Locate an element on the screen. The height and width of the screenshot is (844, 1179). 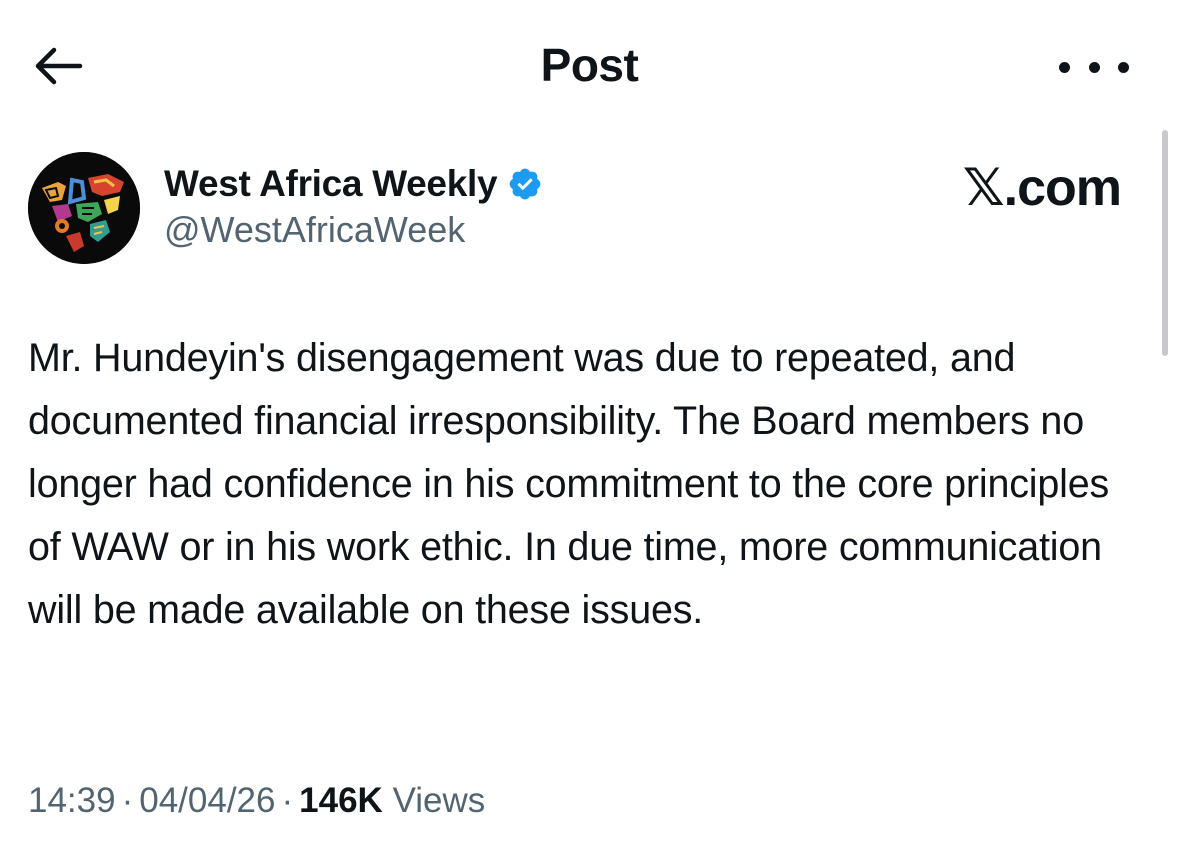
author-name: West Africa Weekly is located at coordinates (331, 184).